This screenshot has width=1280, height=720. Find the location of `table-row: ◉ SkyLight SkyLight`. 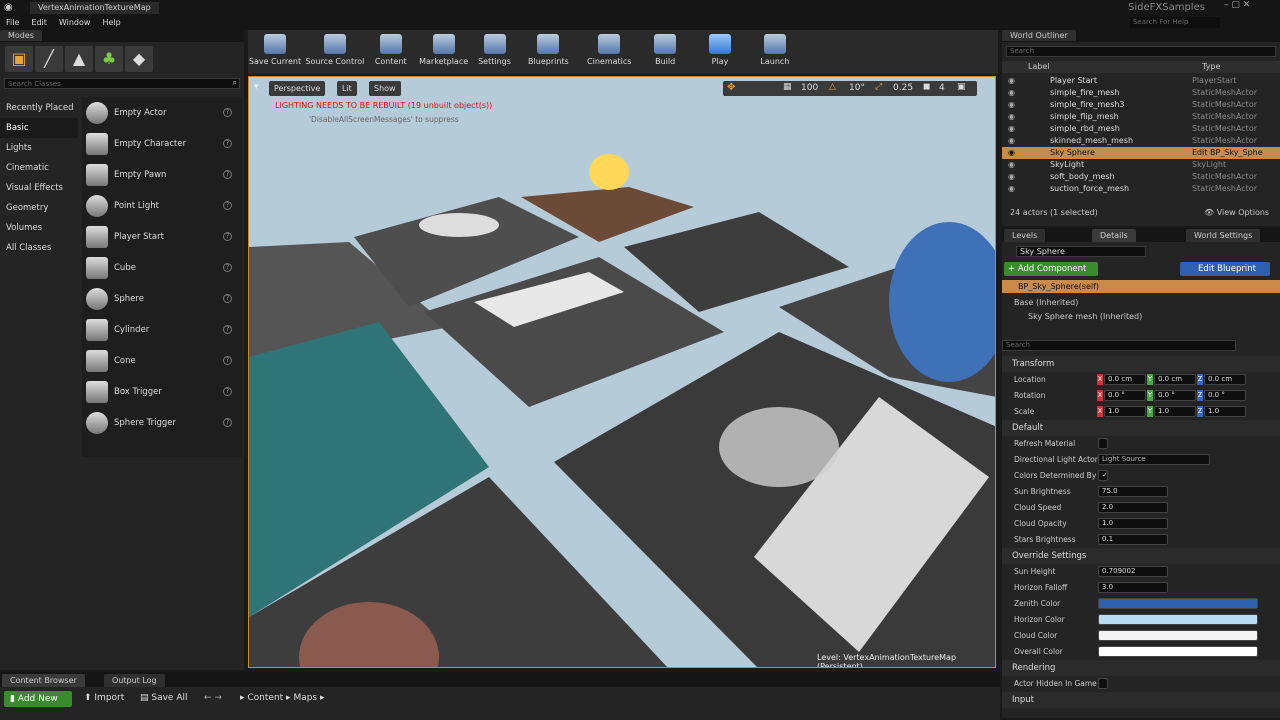

table-row: ◉ SkyLight SkyLight is located at coordinates (1141, 165).